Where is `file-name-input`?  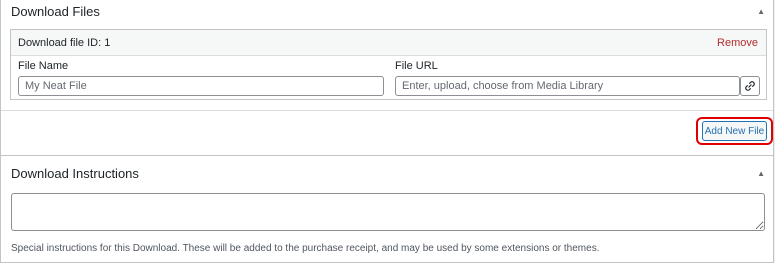
file-name-input is located at coordinates (201, 86).